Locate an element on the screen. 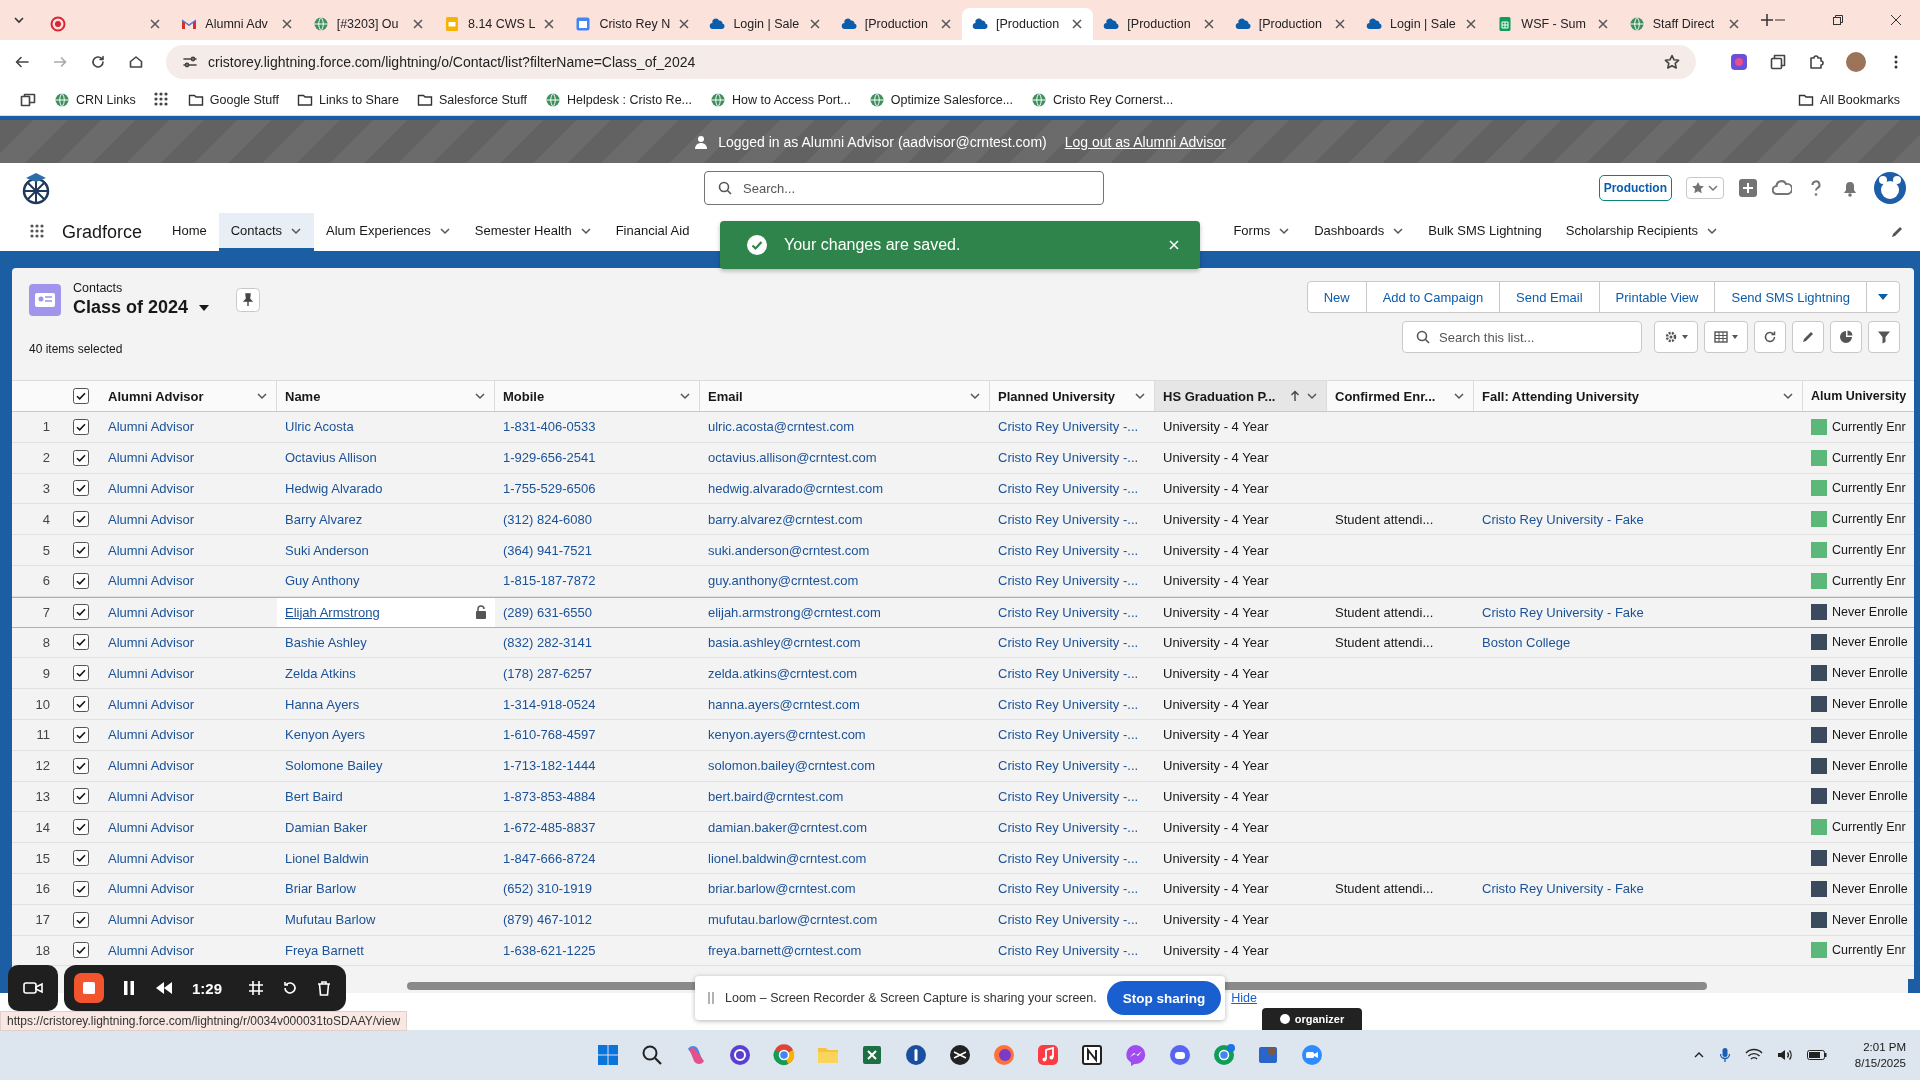  settings-button is located at coordinates (1676, 337).